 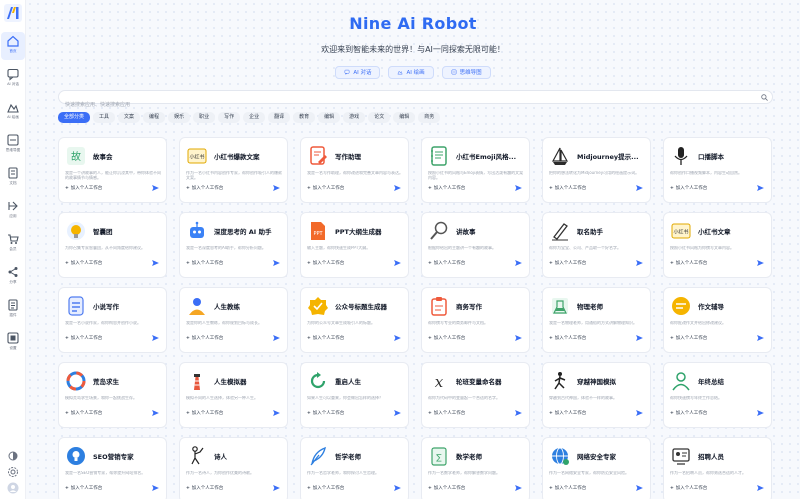 What do you see at coordinates (13, 472) in the screenshot?
I see `settings-icon` at bounding box center [13, 472].